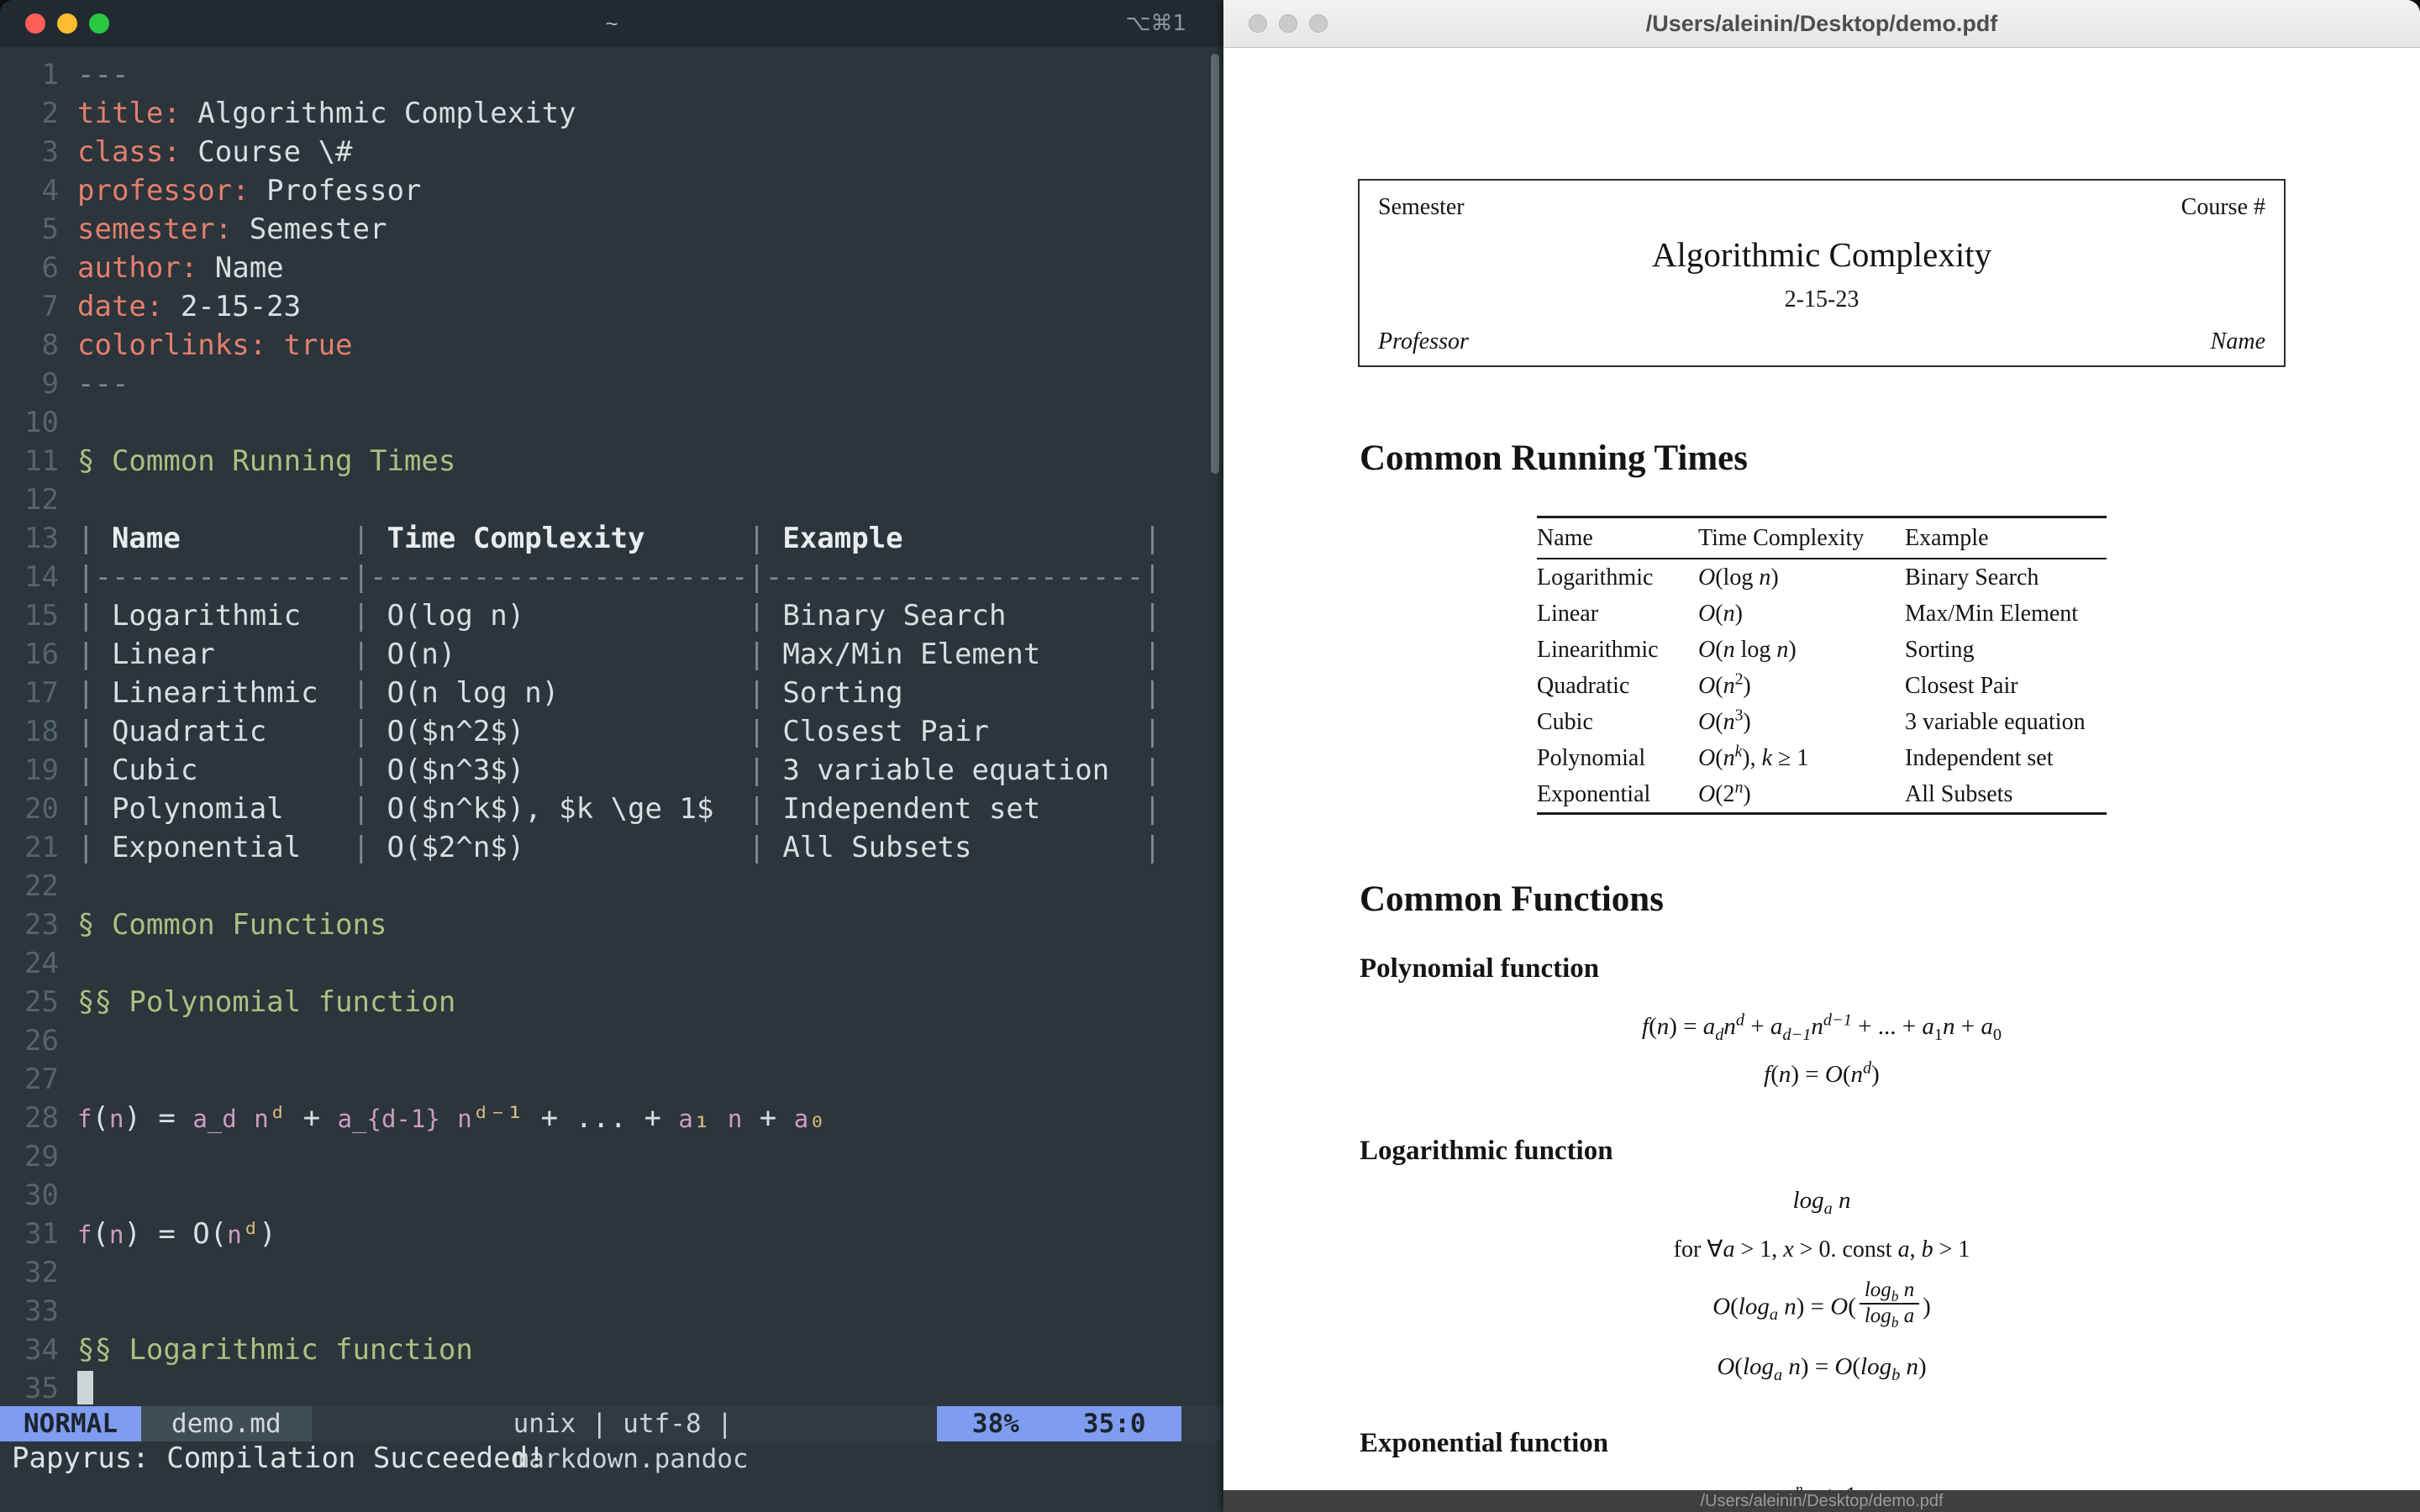  I want to click on table-cell: O(n log n), so click(1747, 649).